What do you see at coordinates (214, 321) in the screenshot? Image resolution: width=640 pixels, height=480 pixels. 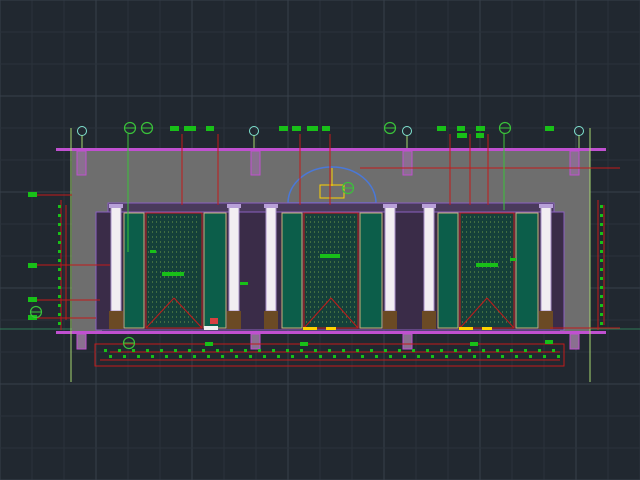 I see `planter-flowers` at bounding box center [214, 321].